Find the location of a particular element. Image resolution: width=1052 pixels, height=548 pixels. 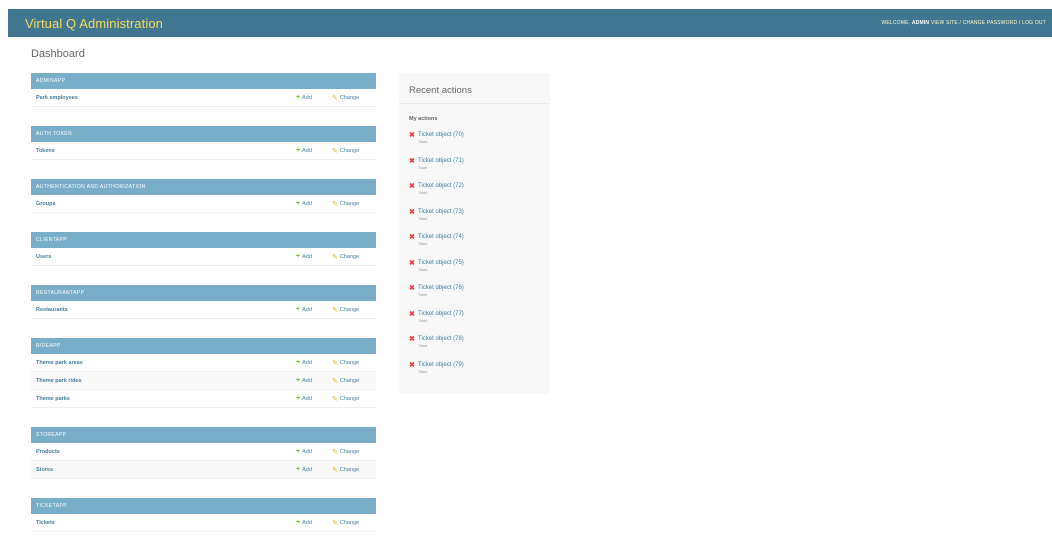

change-password-link: CHANGE PASSWORD is located at coordinates (990, 23).